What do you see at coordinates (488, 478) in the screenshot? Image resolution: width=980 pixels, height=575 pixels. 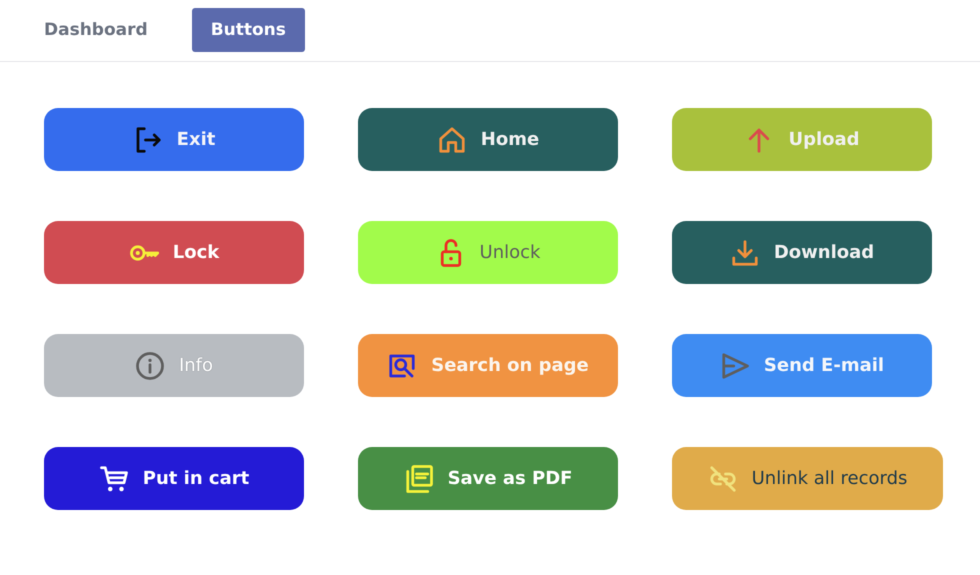 I see `action-button: Save as PDF` at bounding box center [488, 478].